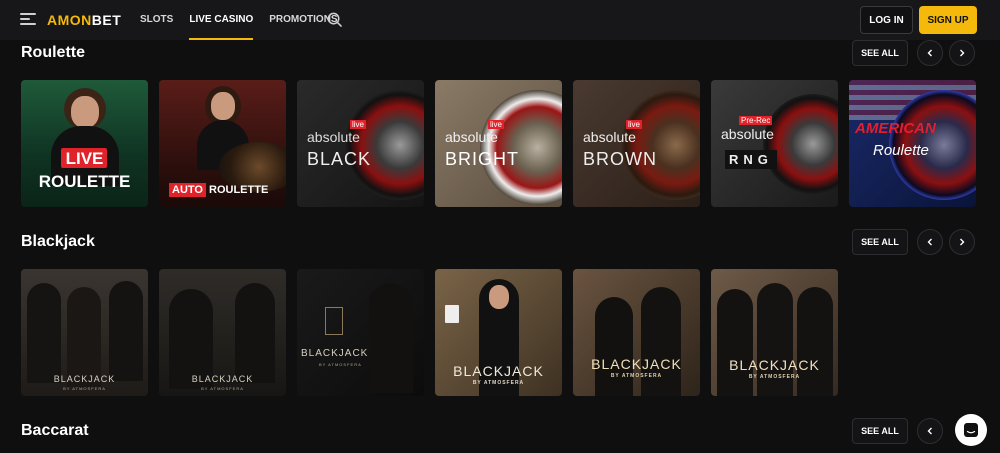 The image size is (1000, 453). Describe the element at coordinates (222, 143) in the screenshot. I see `game-tile-auto-roulette: AUTO ROULETTE` at that location.